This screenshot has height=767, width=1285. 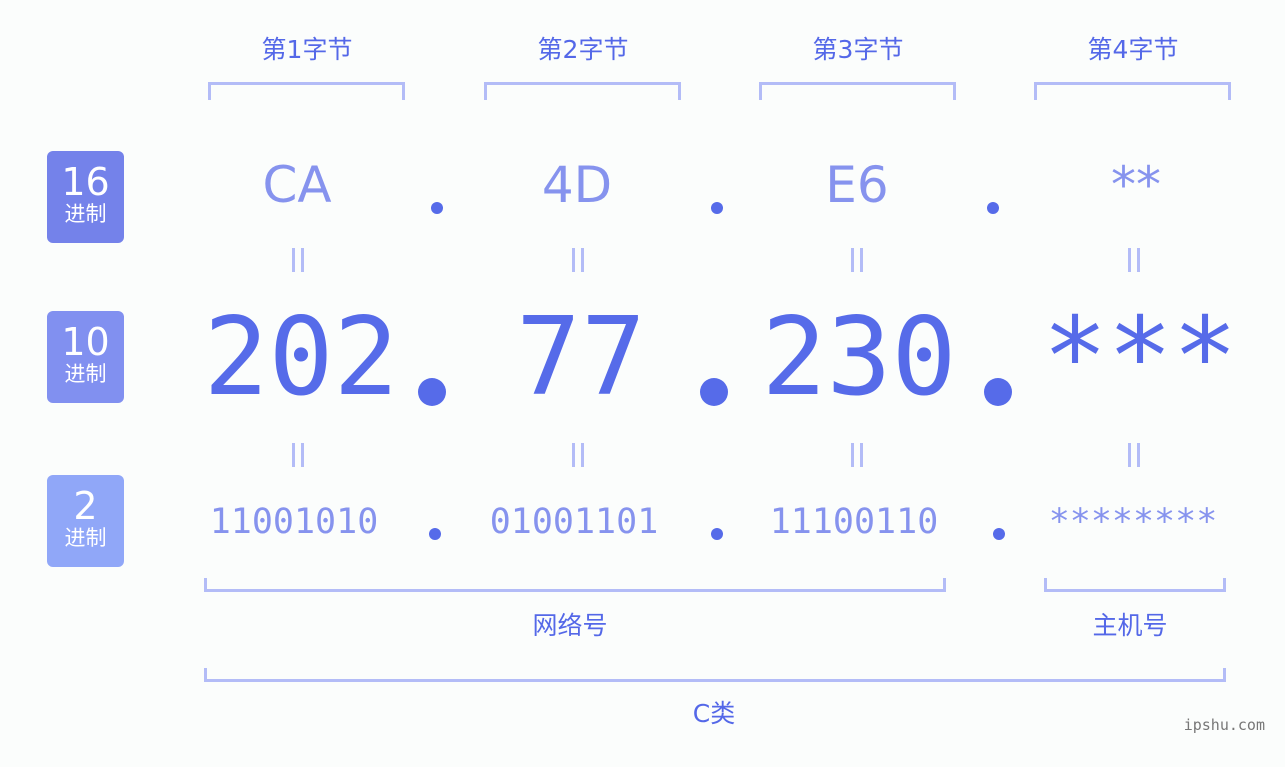 What do you see at coordinates (1132, 91) in the screenshot?
I see `byte-4-bracket` at bounding box center [1132, 91].